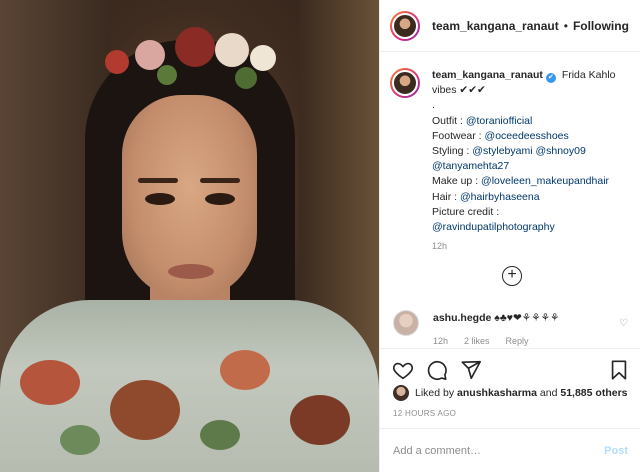 The image size is (640, 472). Describe the element at coordinates (158, 180) in the screenshot. I see `photo-left-brow` at that location.